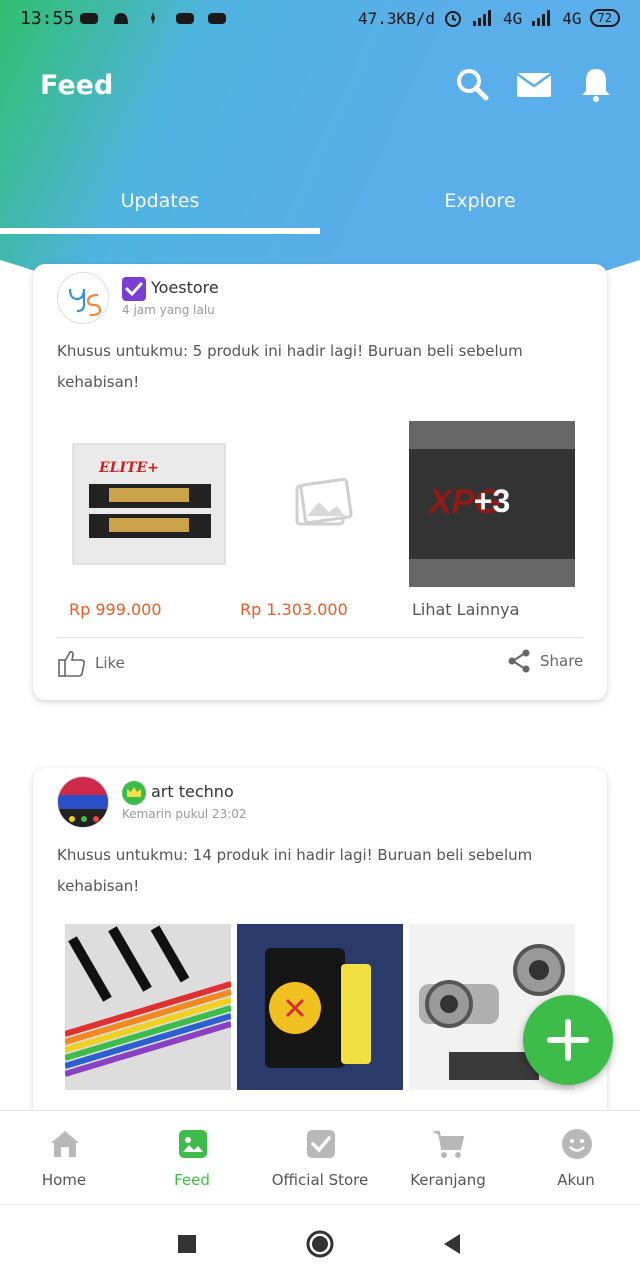 This screenshot has height=1280, width=640. Describe the element at coordinates (534, 84) in the screenshot. I see `mail-icon` at that location.